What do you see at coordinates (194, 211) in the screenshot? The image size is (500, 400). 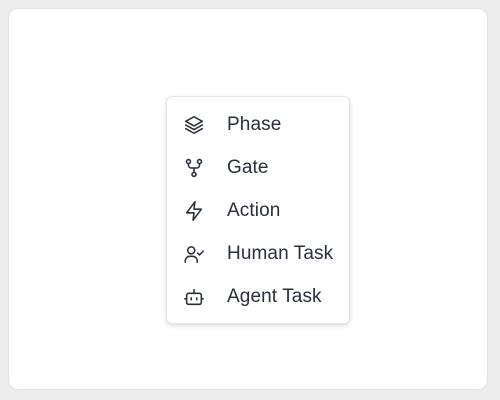 I see `lightning-icon` at bounding box center [194, 211].